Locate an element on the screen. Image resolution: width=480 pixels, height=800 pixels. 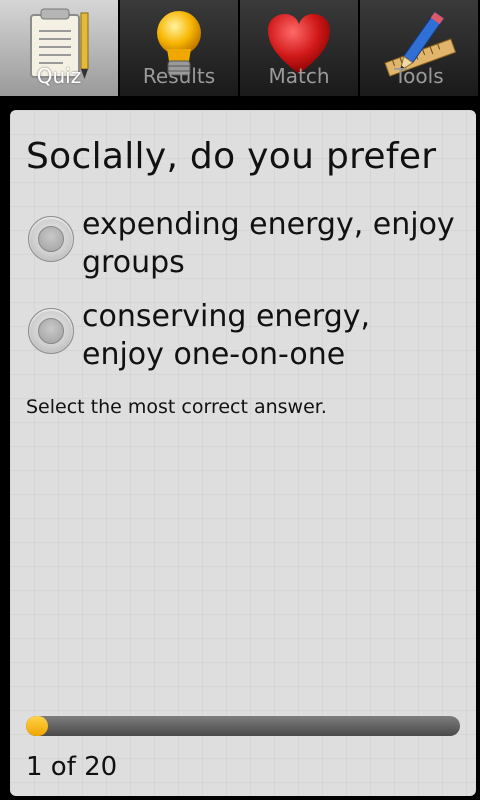
answer-option-label: conserving energy, enjoy one-on-one is located at coordinates (226, 335).